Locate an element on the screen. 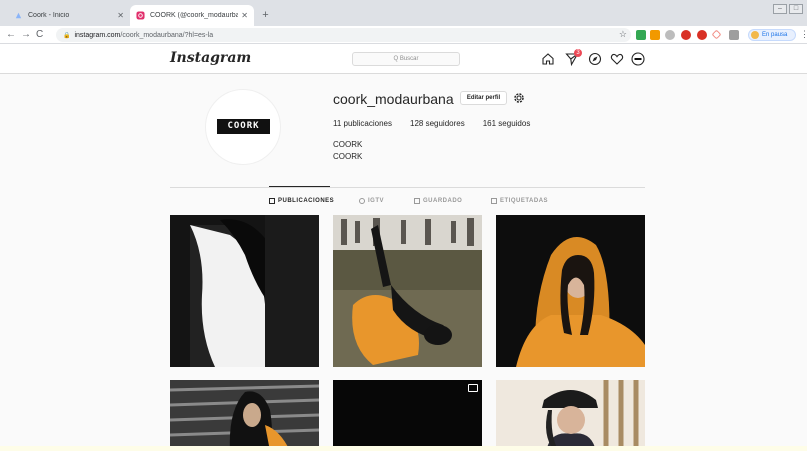 The height and width of the screenshot is (451, 807). new-tab-button: + is located at coordinates (265, 15).